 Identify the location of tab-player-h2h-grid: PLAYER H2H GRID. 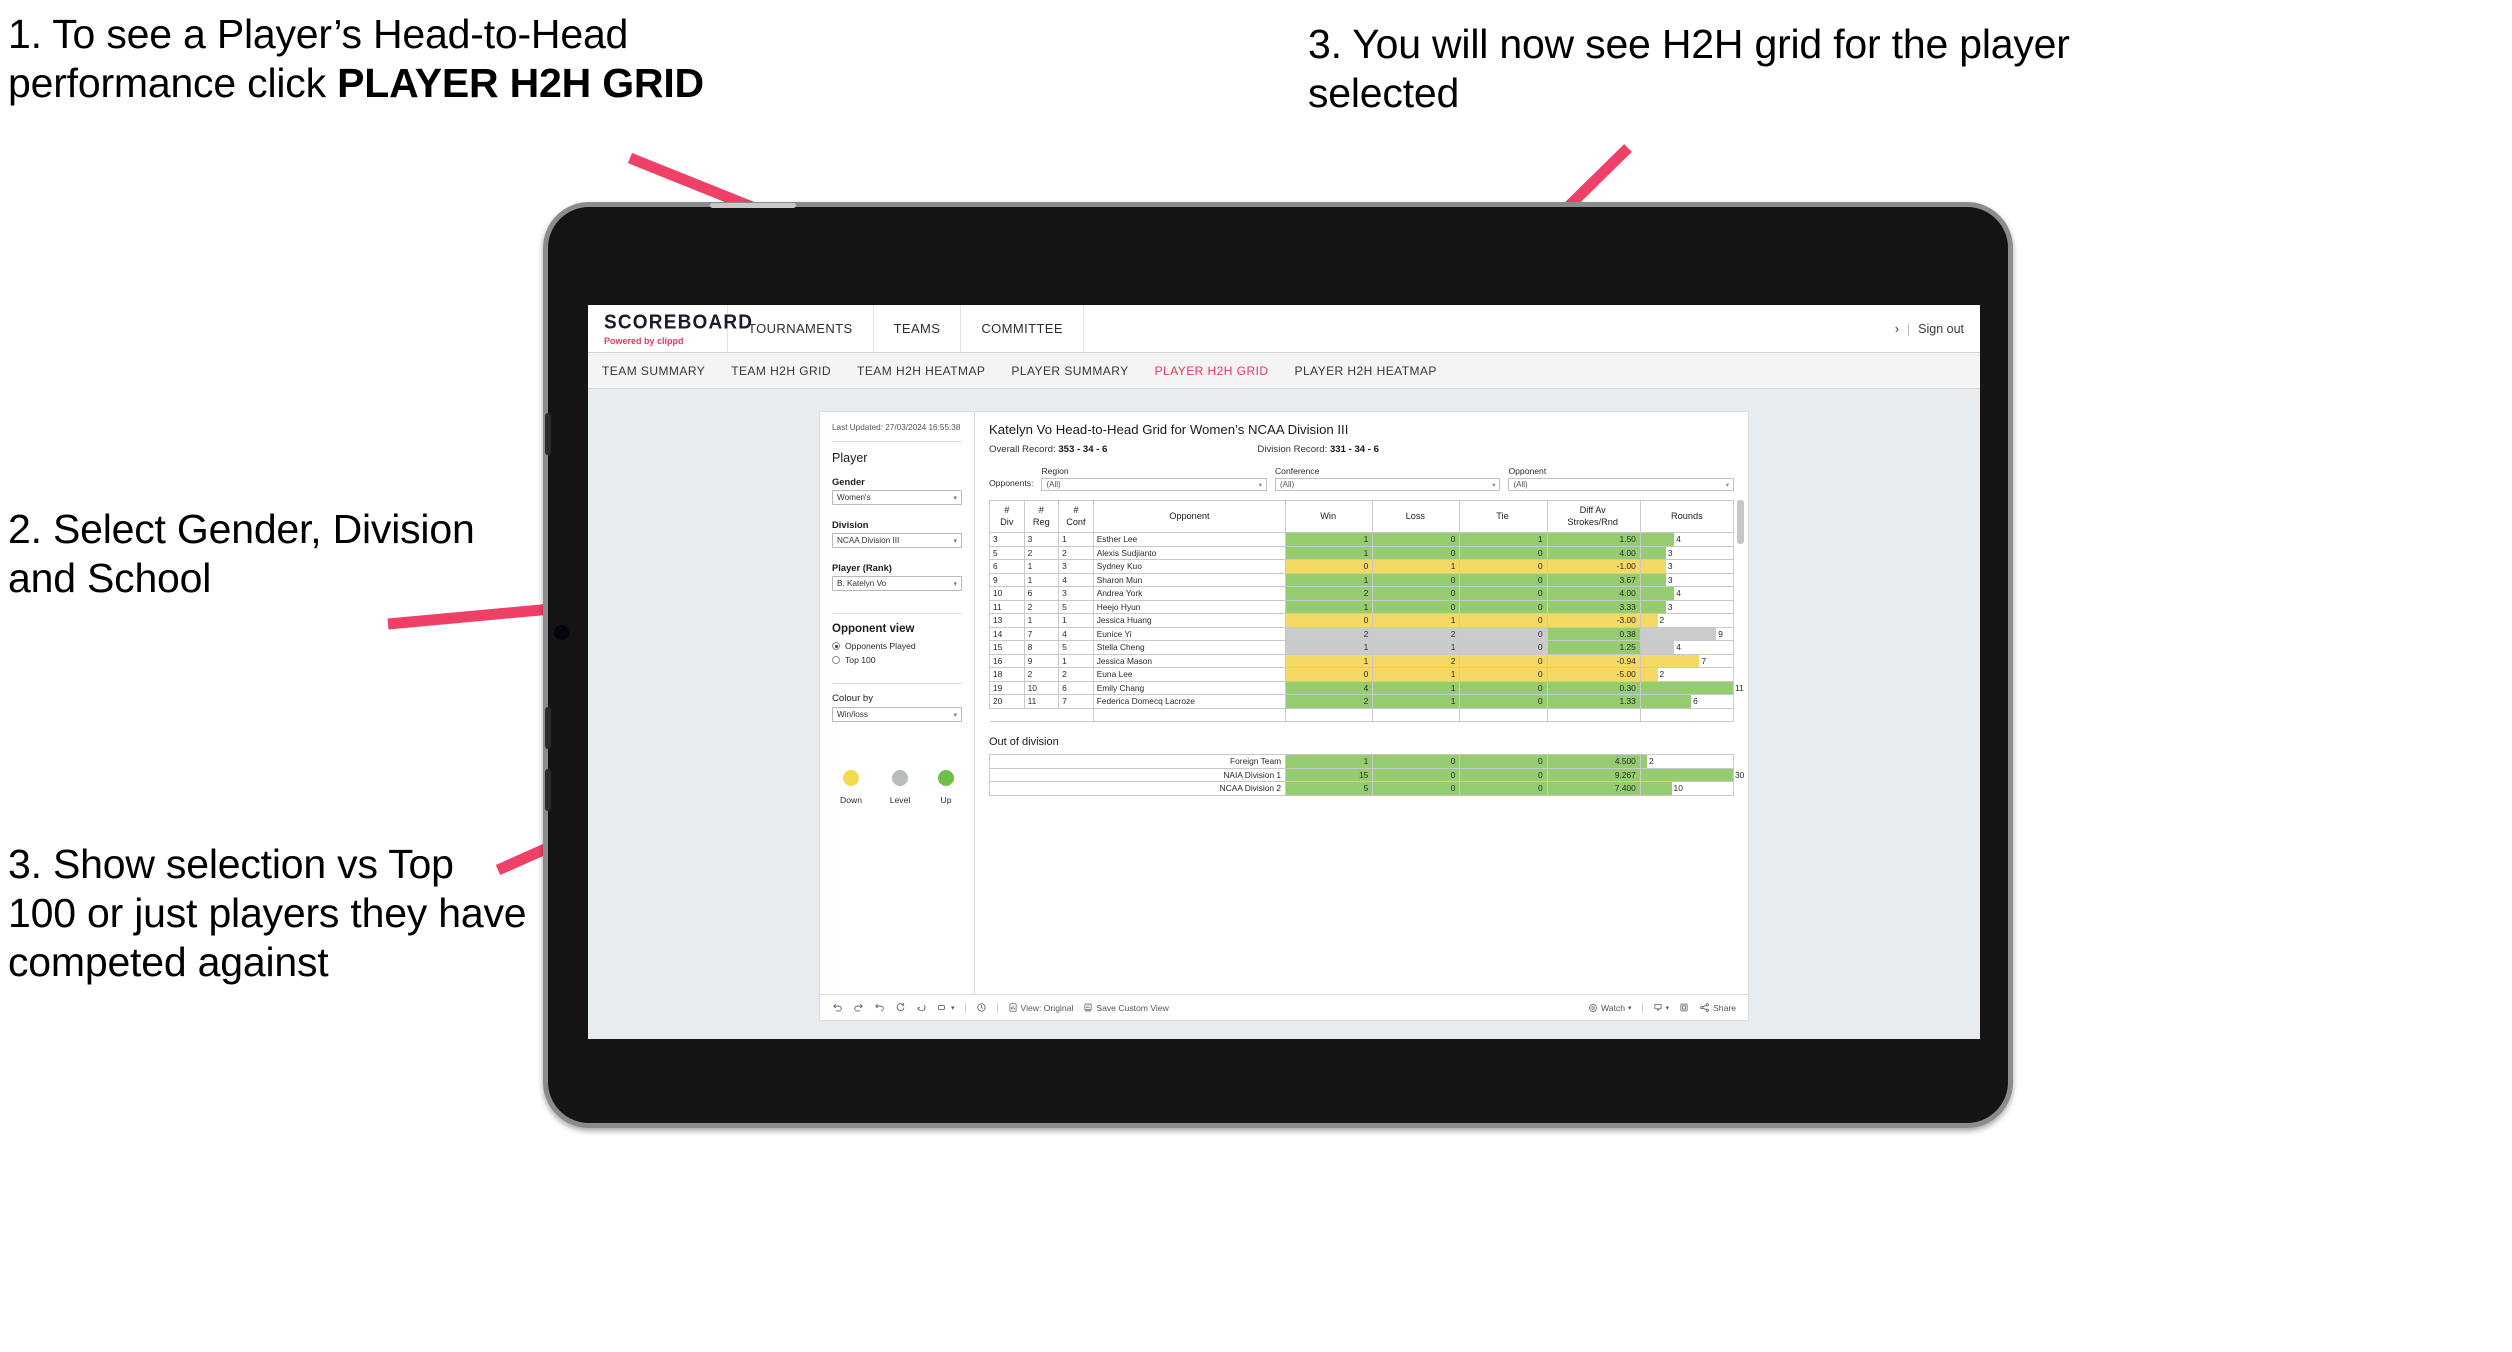
(1212, 371).